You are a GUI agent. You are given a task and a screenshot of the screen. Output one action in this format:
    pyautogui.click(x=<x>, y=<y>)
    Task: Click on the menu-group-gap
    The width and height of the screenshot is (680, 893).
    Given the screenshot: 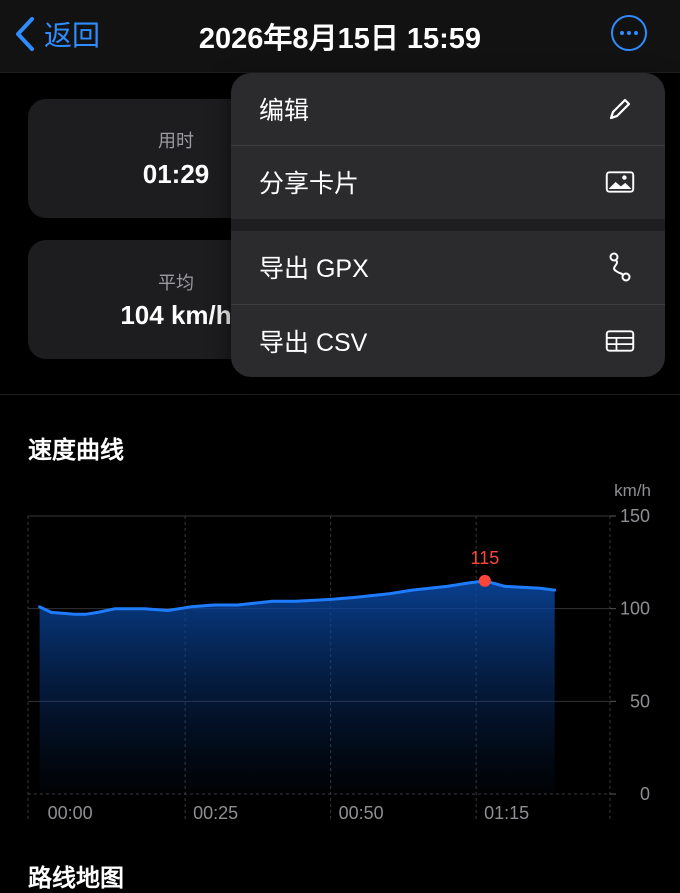 What is the action you would take?
    pyautogui.click(x=448, y=225)
    